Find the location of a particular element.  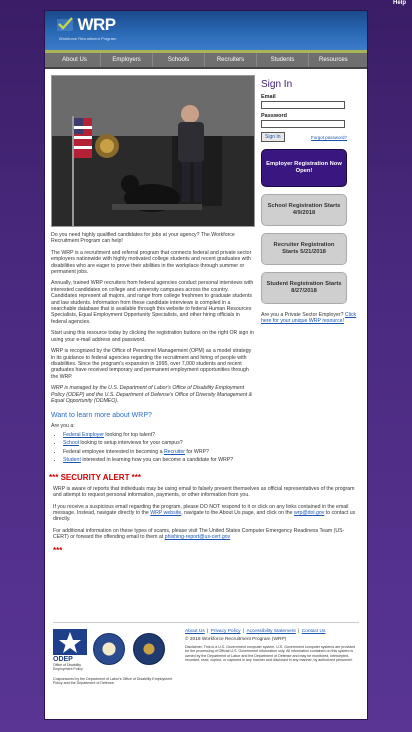

hero-photo is located at coordinates (153, 151).